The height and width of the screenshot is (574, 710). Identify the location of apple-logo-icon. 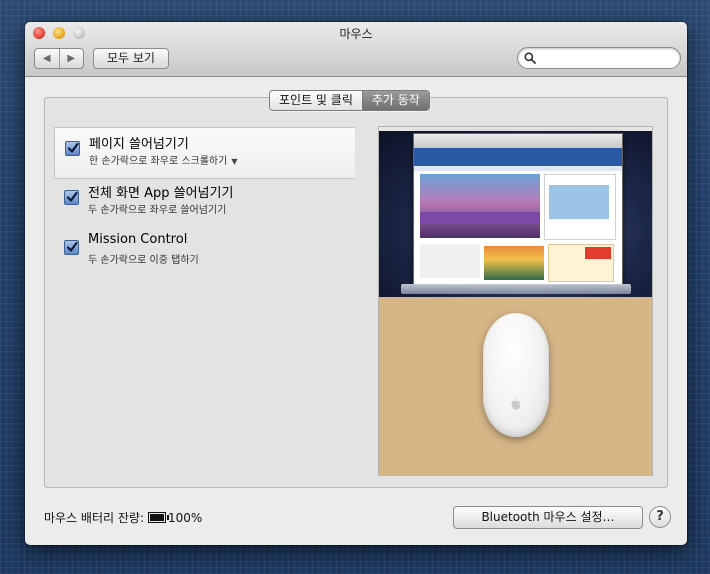
(516, 404).